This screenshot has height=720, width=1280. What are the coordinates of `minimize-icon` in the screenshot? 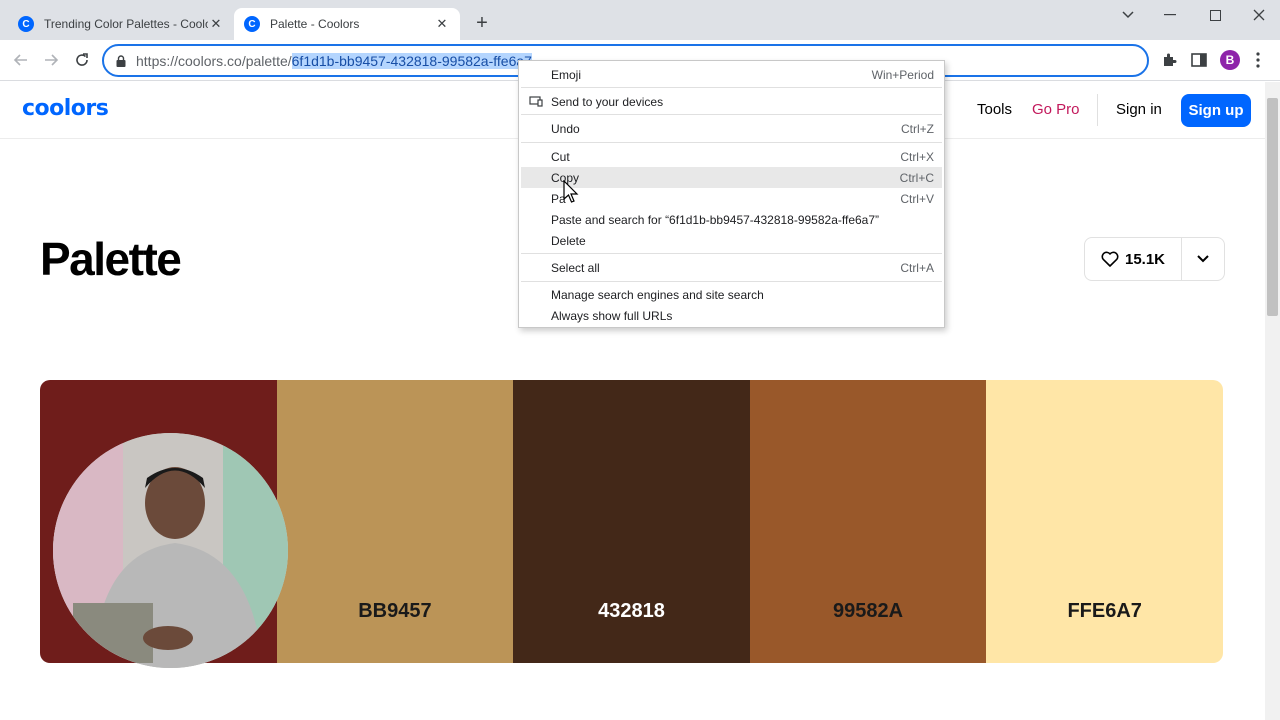 It's located at (1170, 15).